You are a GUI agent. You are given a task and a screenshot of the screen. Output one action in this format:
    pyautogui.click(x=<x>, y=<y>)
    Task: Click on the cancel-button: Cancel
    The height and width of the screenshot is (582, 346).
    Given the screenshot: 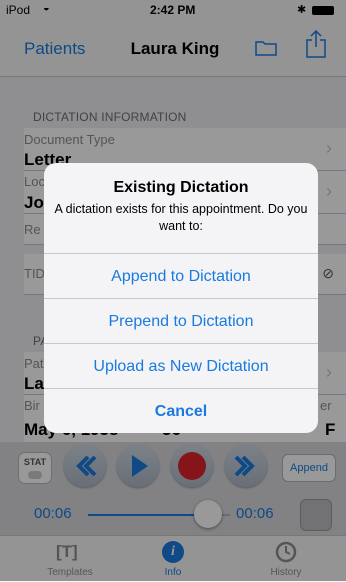 What is the action you would take?
    pyautogui.click(x=181, y=410)
    